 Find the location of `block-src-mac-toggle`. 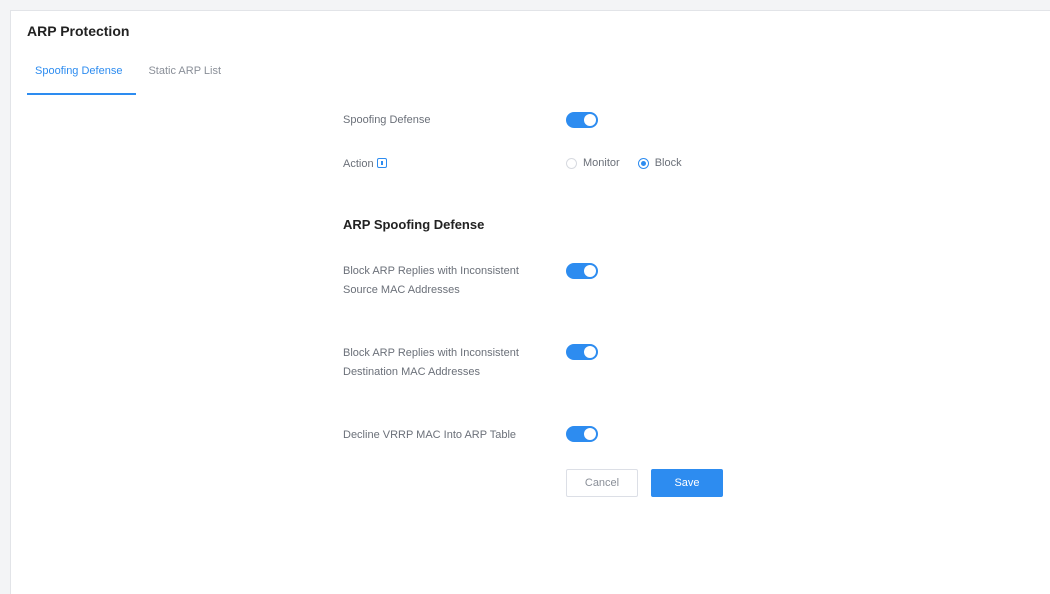

block-src-mac-toggle is located at coordinates (582, 271).